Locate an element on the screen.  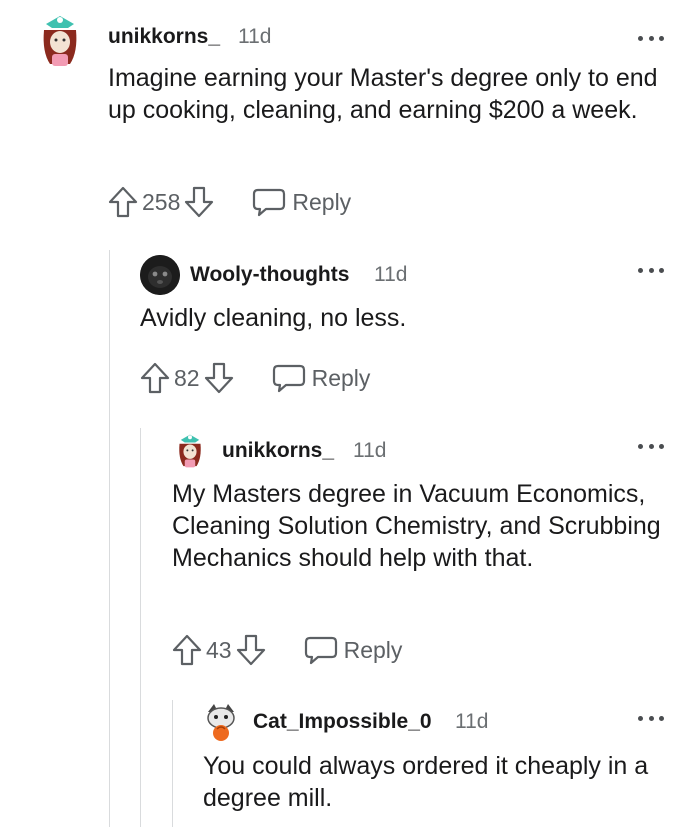
username: Cat_Impossible_0 is located at coordinates (342, 722).